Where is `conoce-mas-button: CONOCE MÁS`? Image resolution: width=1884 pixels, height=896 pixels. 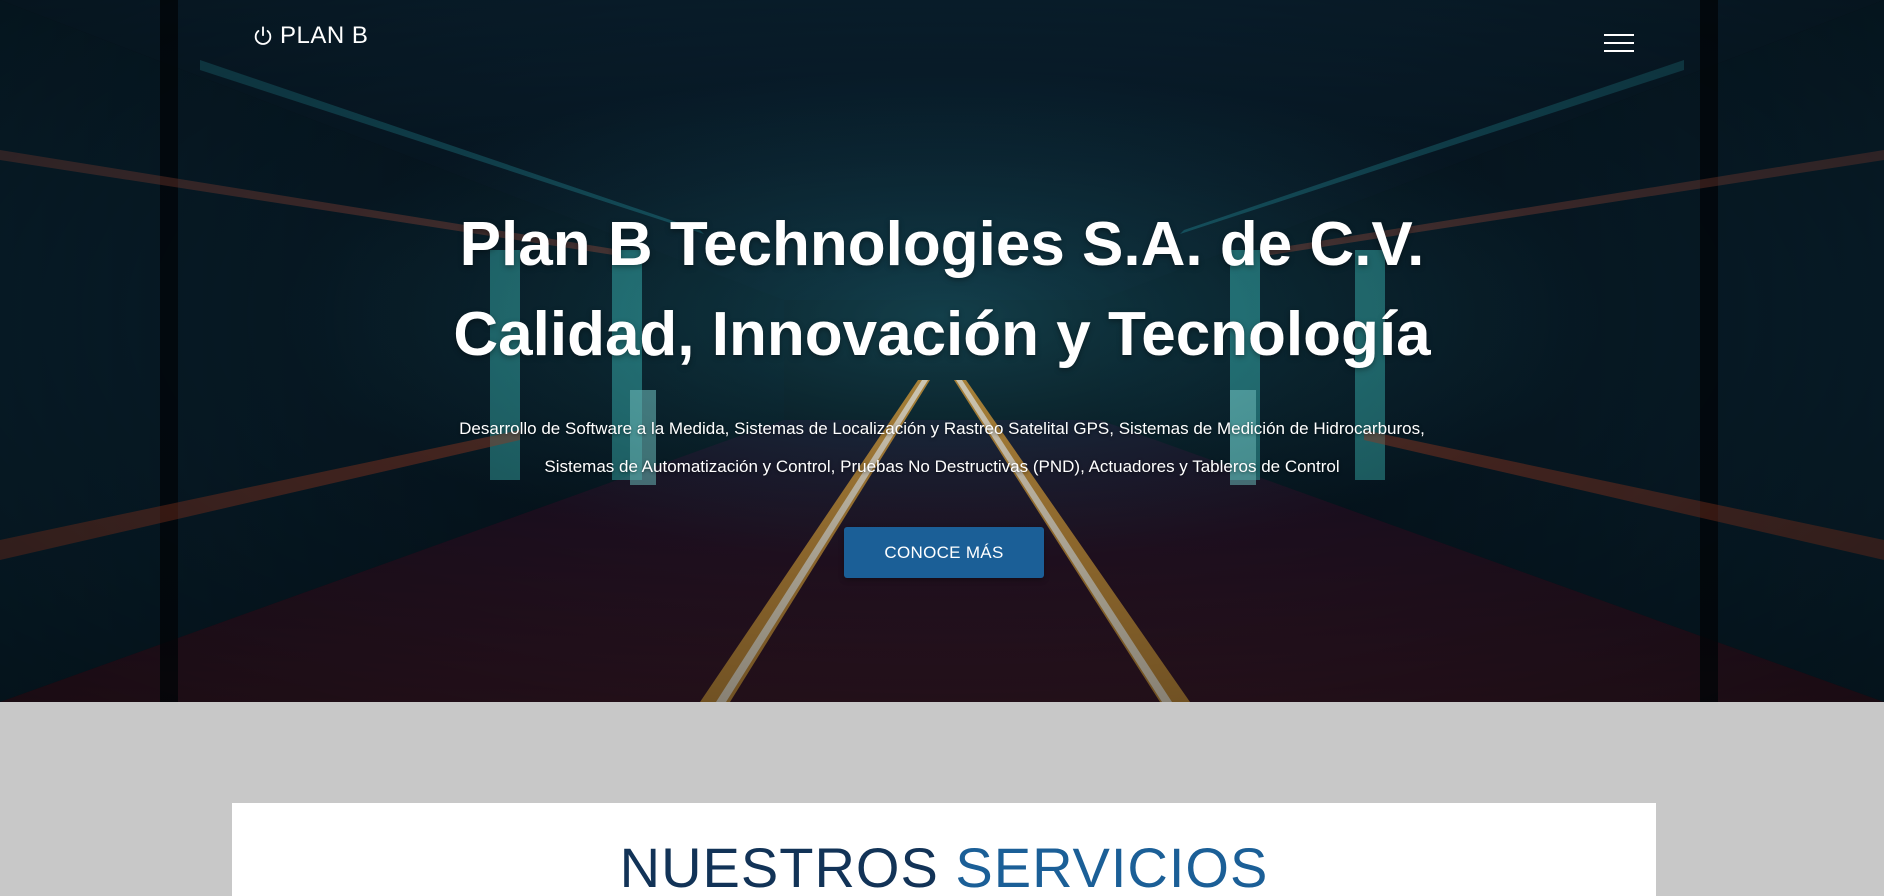 conoce-mas-button: CONOCE MÁS is located at coordinates (944, 552).